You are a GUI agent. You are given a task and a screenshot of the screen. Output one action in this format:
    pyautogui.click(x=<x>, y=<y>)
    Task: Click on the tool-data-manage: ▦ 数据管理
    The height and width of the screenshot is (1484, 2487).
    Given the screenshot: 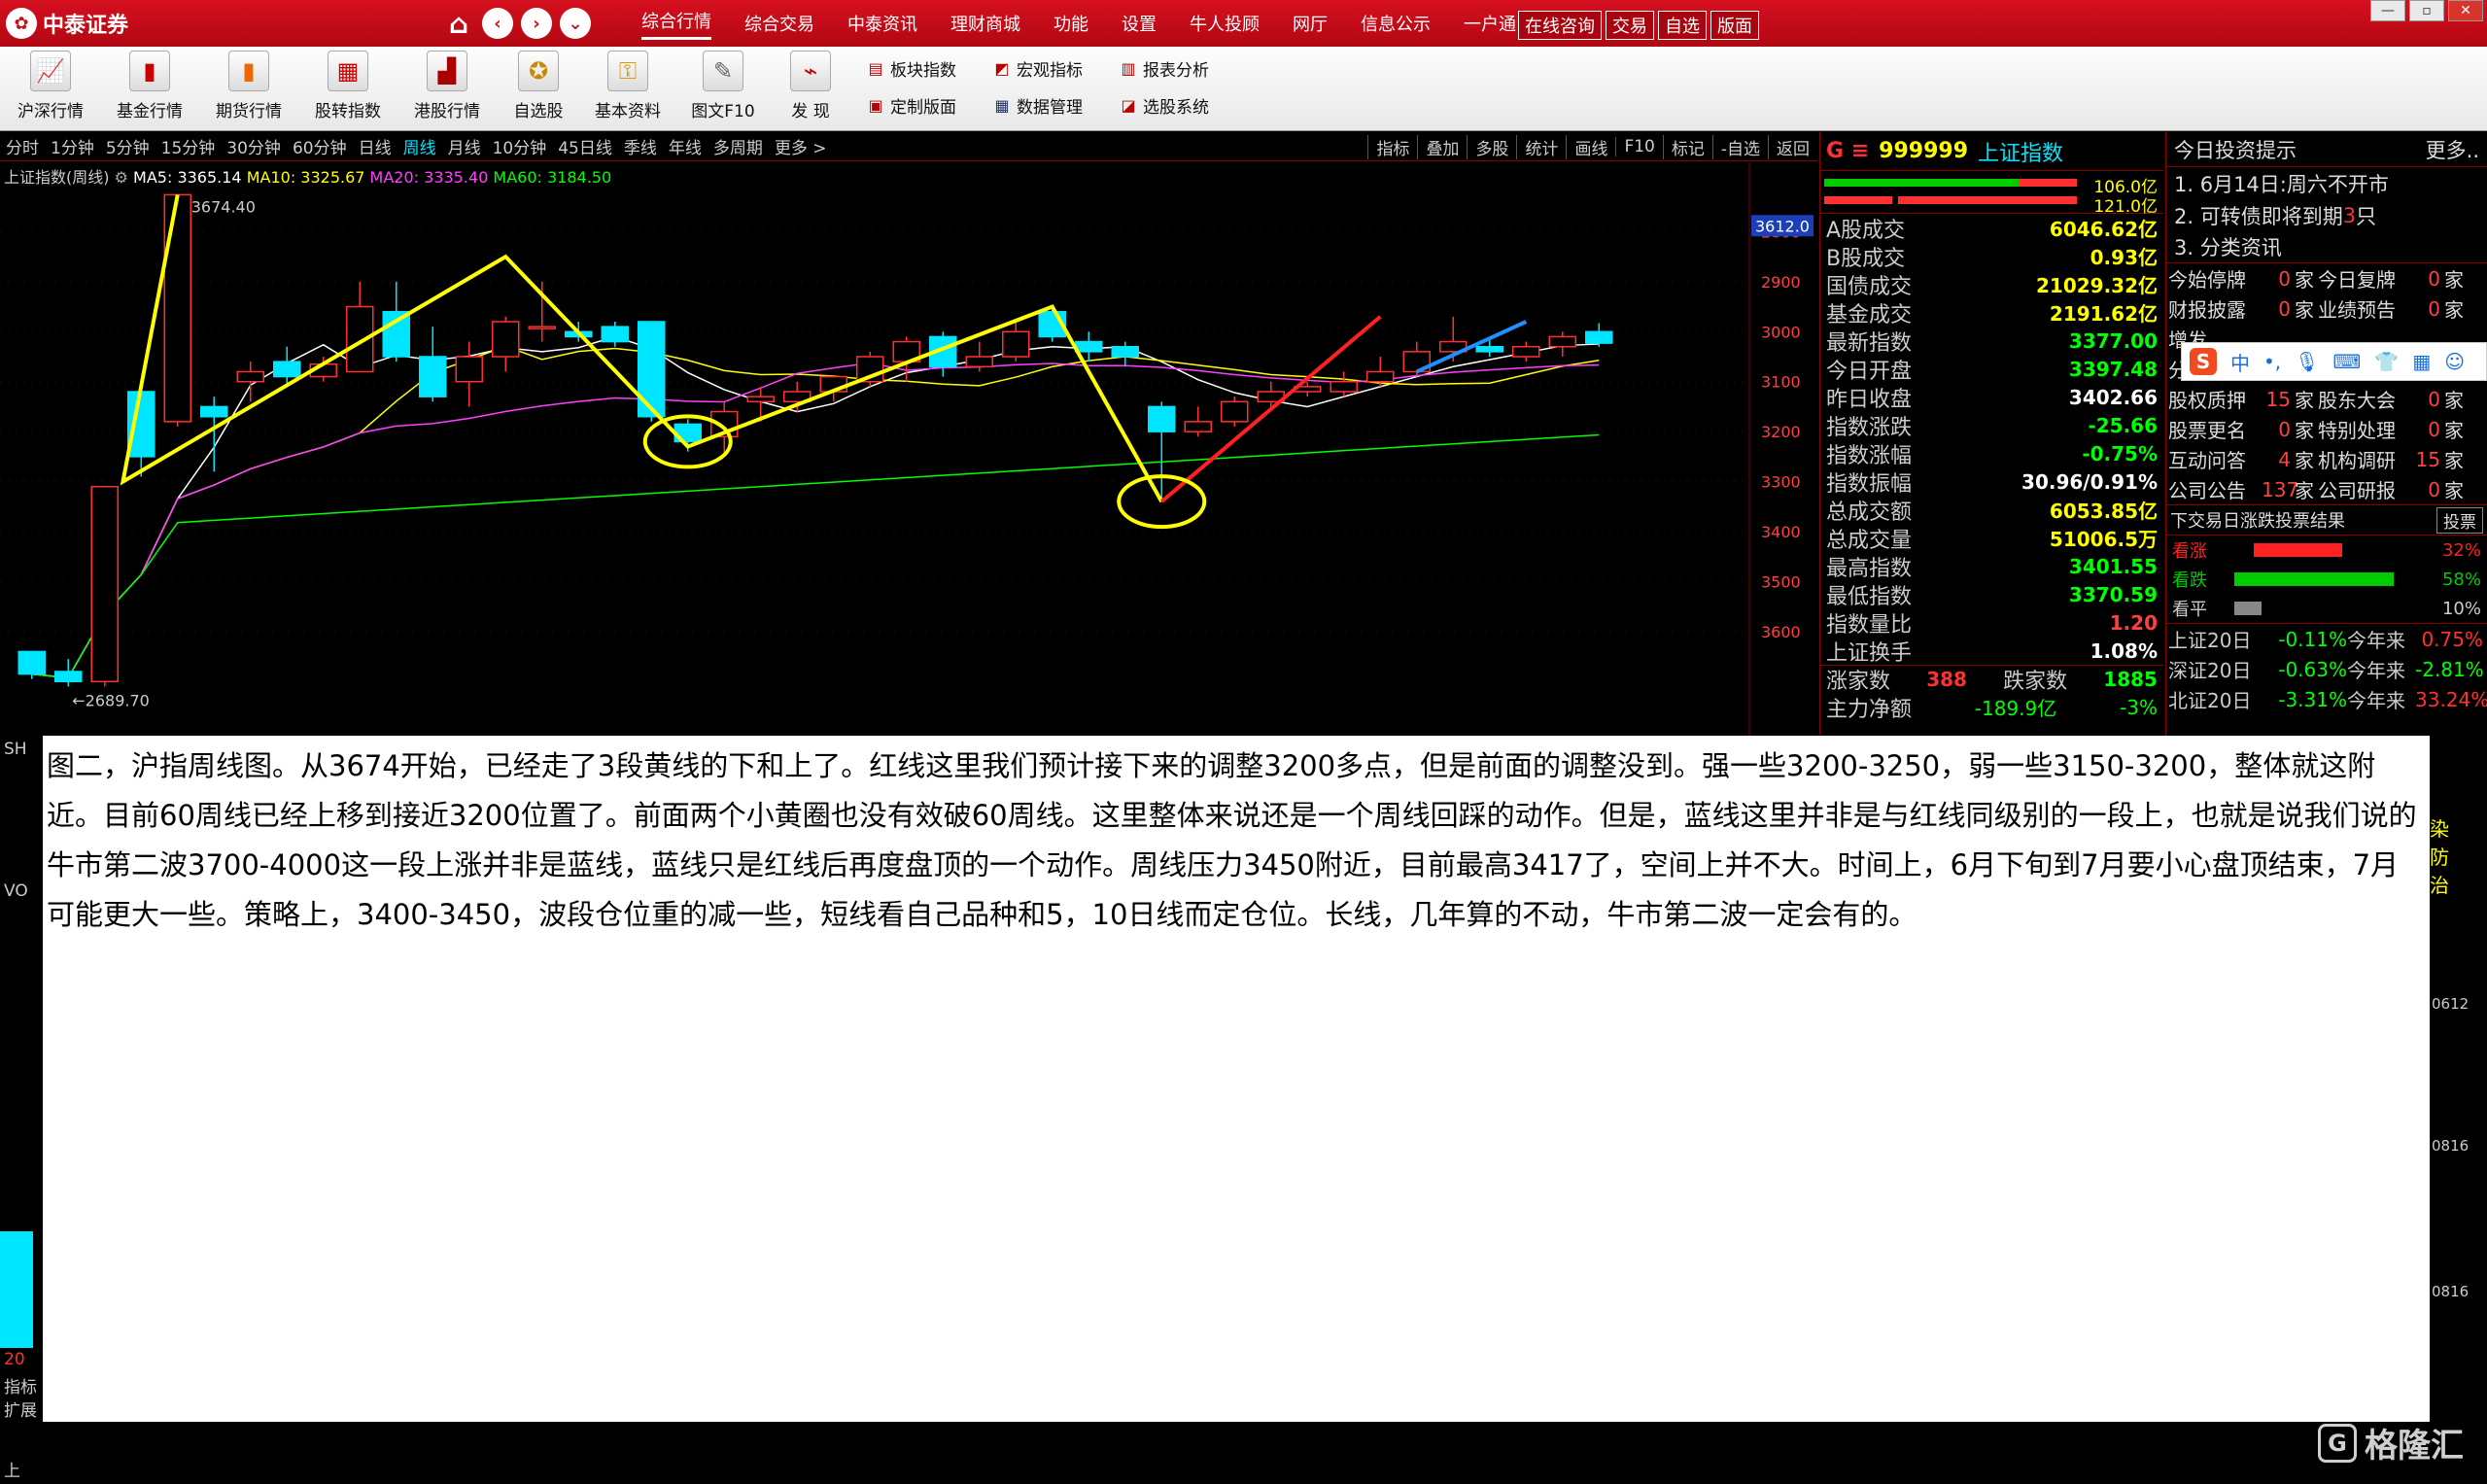 What is the action you would take?
    pyautogui.click(x=1037, y=105)
    